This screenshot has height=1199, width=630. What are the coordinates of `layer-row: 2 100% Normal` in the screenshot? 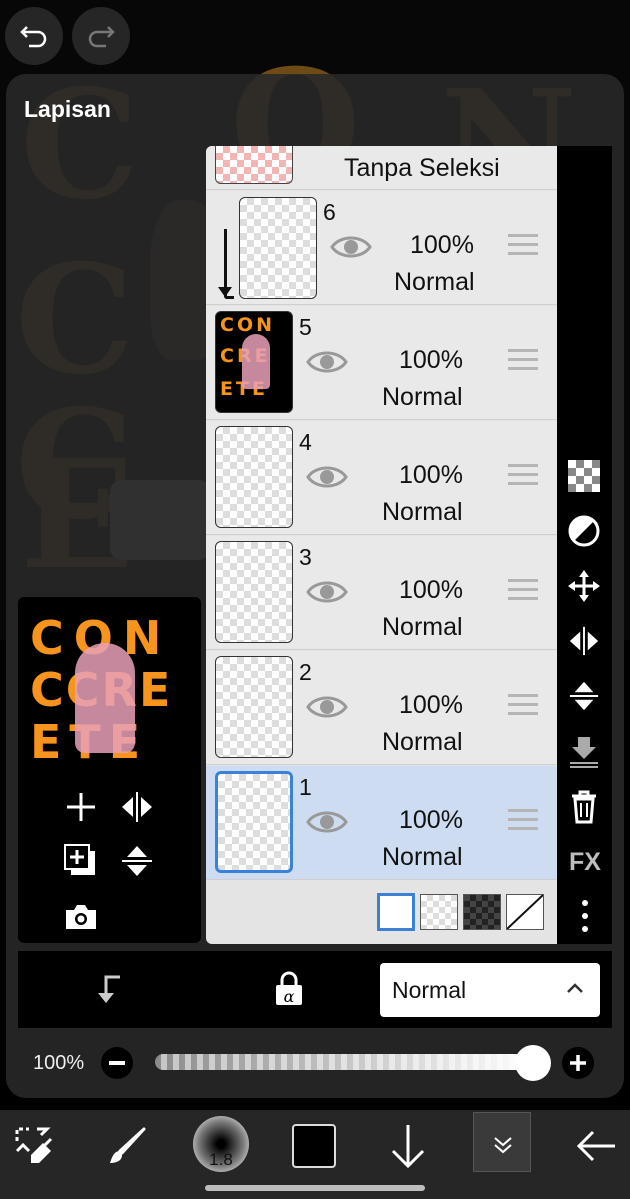 It's located at (381, 708).